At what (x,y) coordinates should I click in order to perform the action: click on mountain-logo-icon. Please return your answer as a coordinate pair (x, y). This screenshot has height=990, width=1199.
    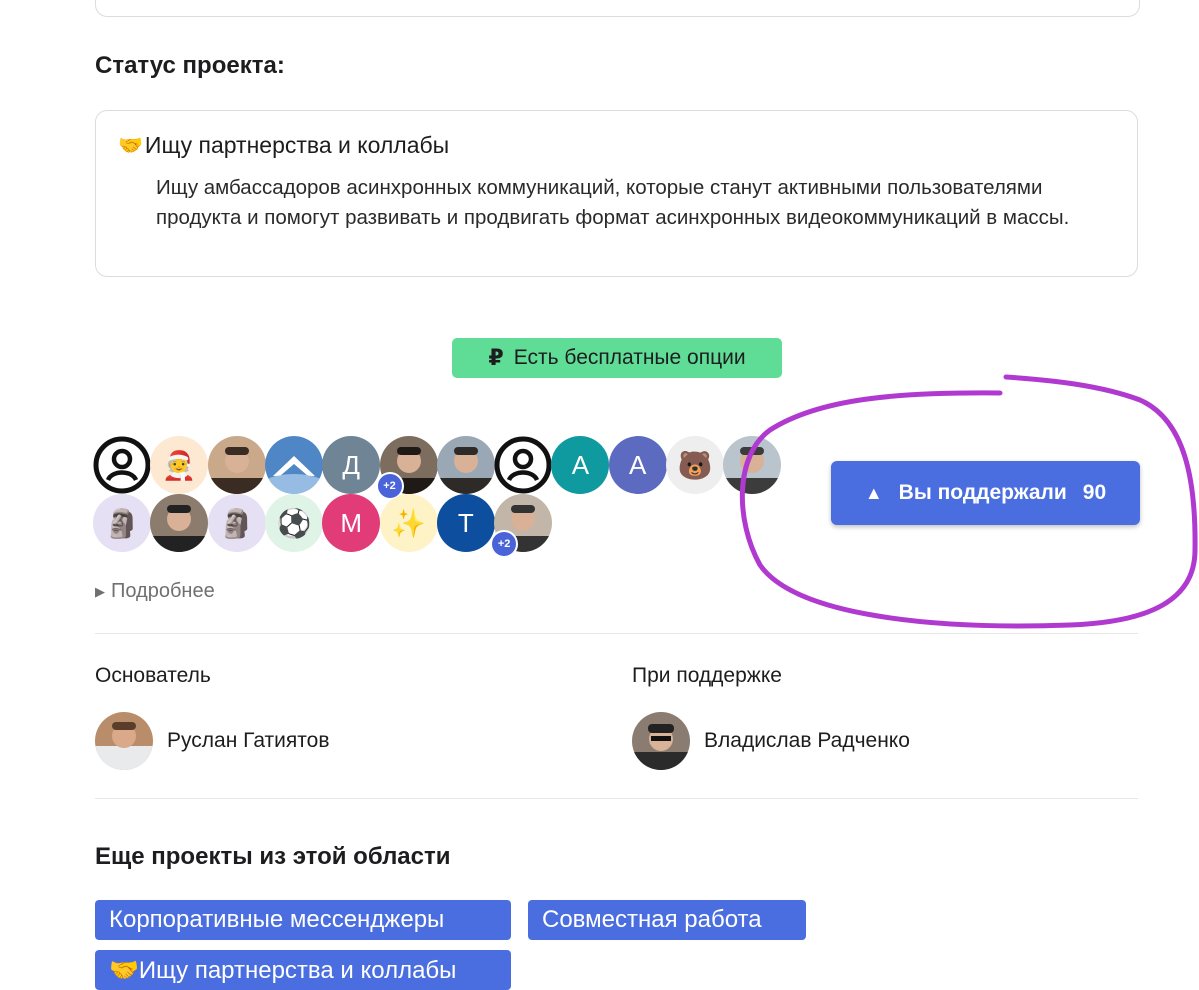
    Looking at the image, I should click on (293, 465).